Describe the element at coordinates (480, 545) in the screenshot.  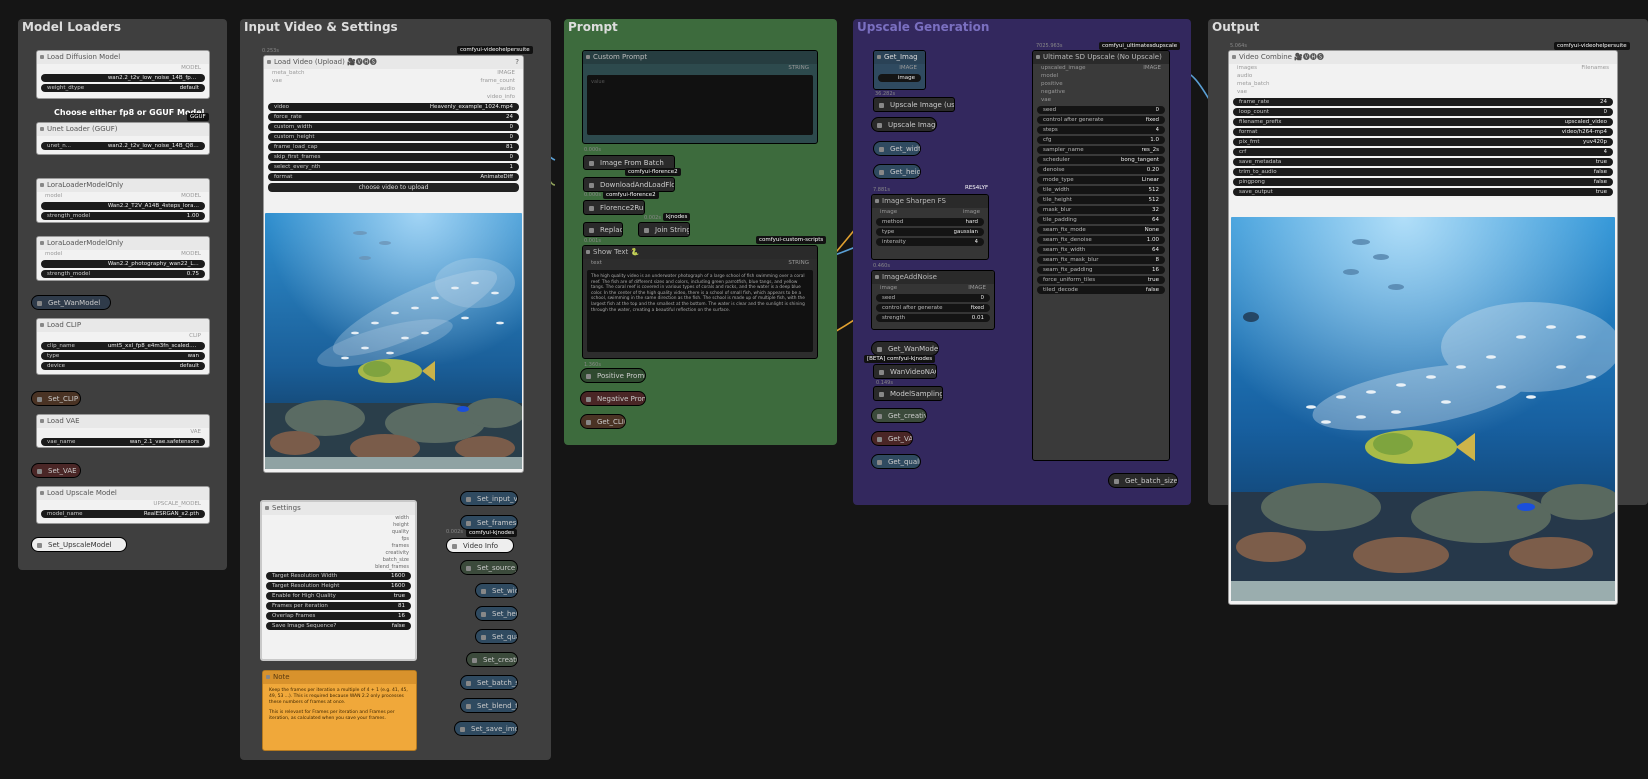
I see `video-info-node: Video Info` at that location.